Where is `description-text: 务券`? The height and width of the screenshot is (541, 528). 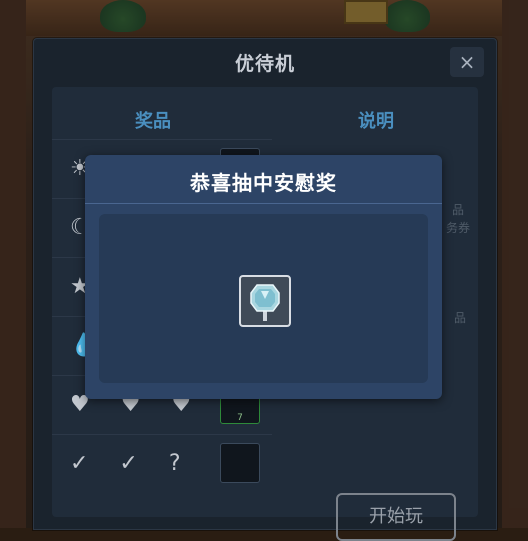
description-text: 务券 is located at coordinates (458, 228).